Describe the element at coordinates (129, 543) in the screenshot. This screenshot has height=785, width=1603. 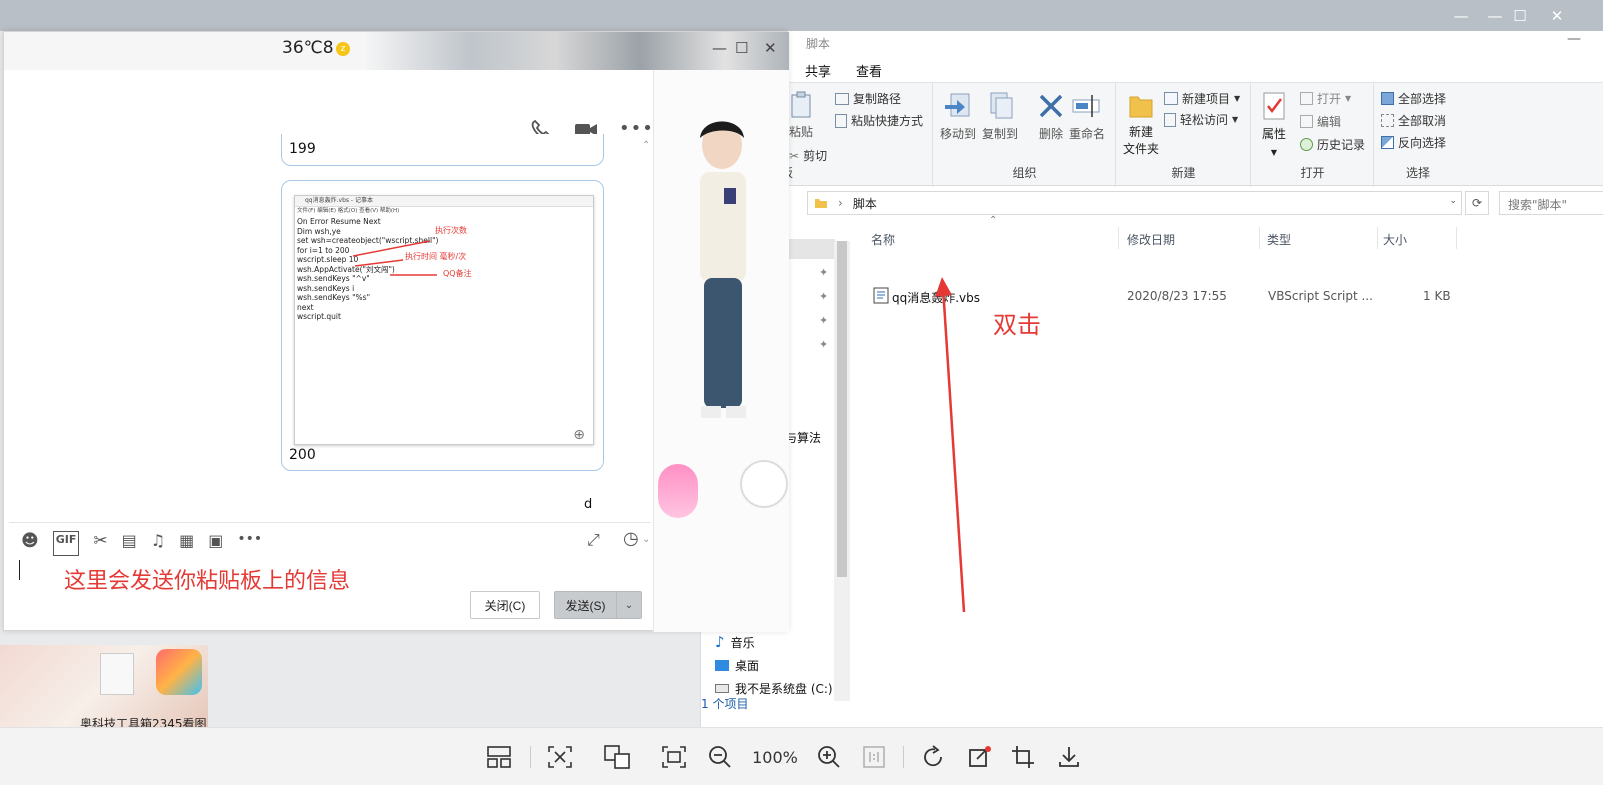
I see `folder-icon: ▤` at that location.